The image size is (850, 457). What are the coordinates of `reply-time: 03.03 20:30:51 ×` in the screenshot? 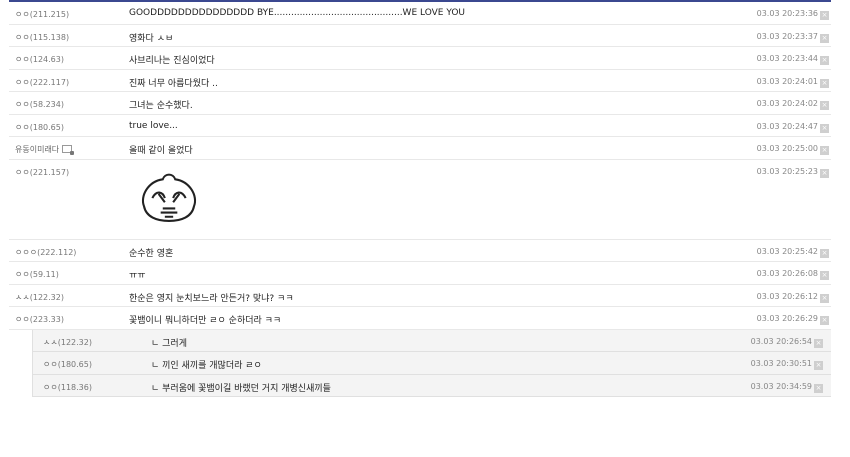 It's located at (787, 364).